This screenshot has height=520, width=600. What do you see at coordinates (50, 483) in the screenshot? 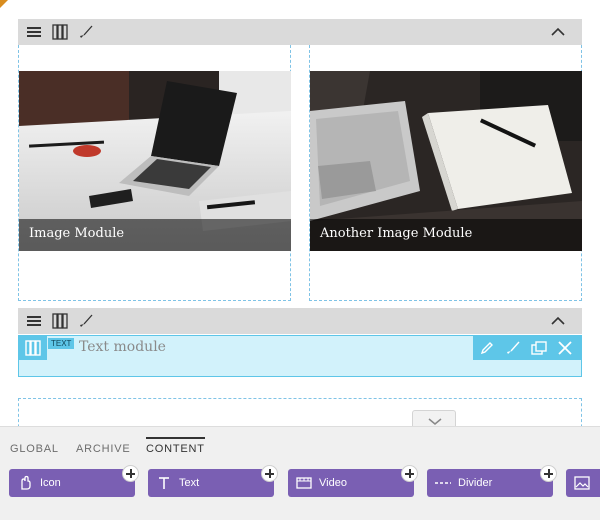
I see `module-label: Icon` at bounding box center [50, 483].